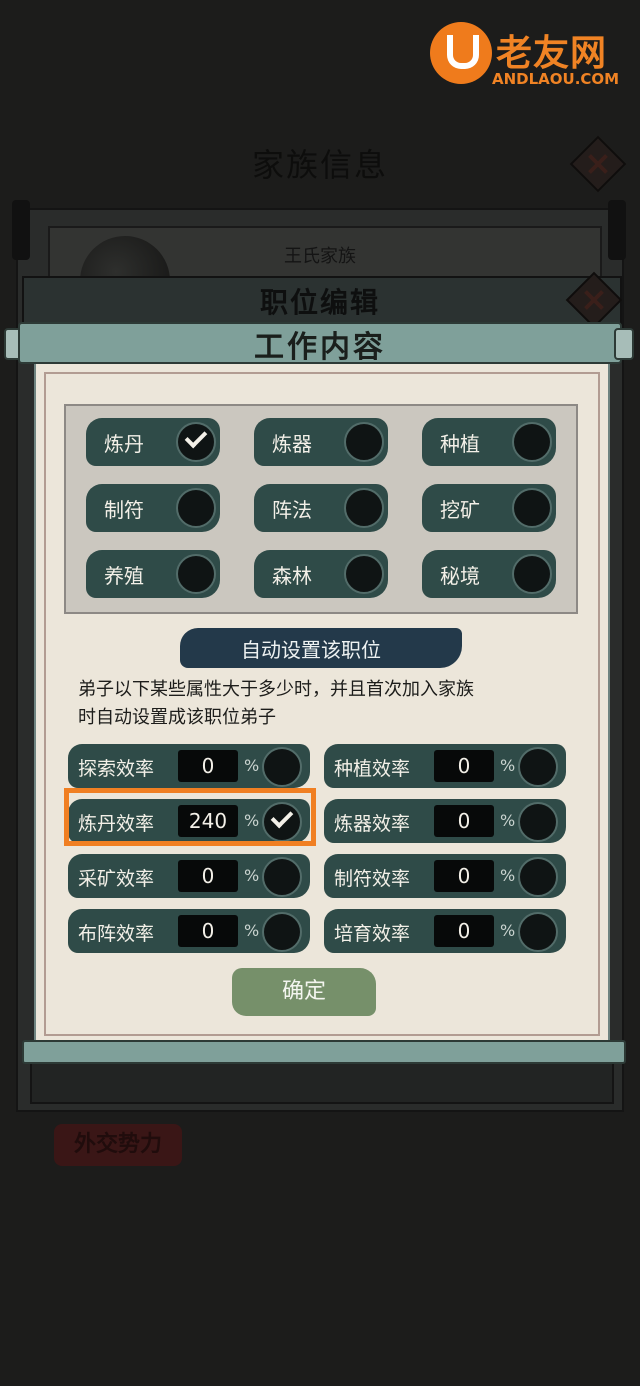 The image size is (640, 1386). I want to click on dialog-title: 工作内容, so click(320, 347).